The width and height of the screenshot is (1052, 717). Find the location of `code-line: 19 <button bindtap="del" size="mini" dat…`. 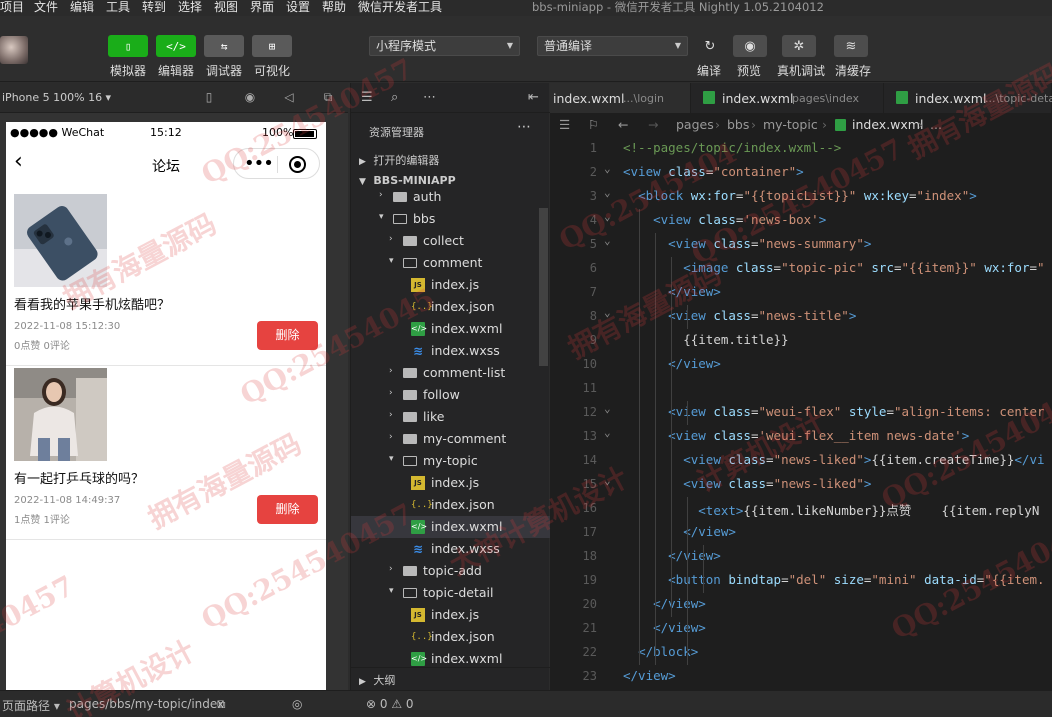

code-line: 19 <button bindtap="del" size="mini" dat… is located at coordinates (801, 581).